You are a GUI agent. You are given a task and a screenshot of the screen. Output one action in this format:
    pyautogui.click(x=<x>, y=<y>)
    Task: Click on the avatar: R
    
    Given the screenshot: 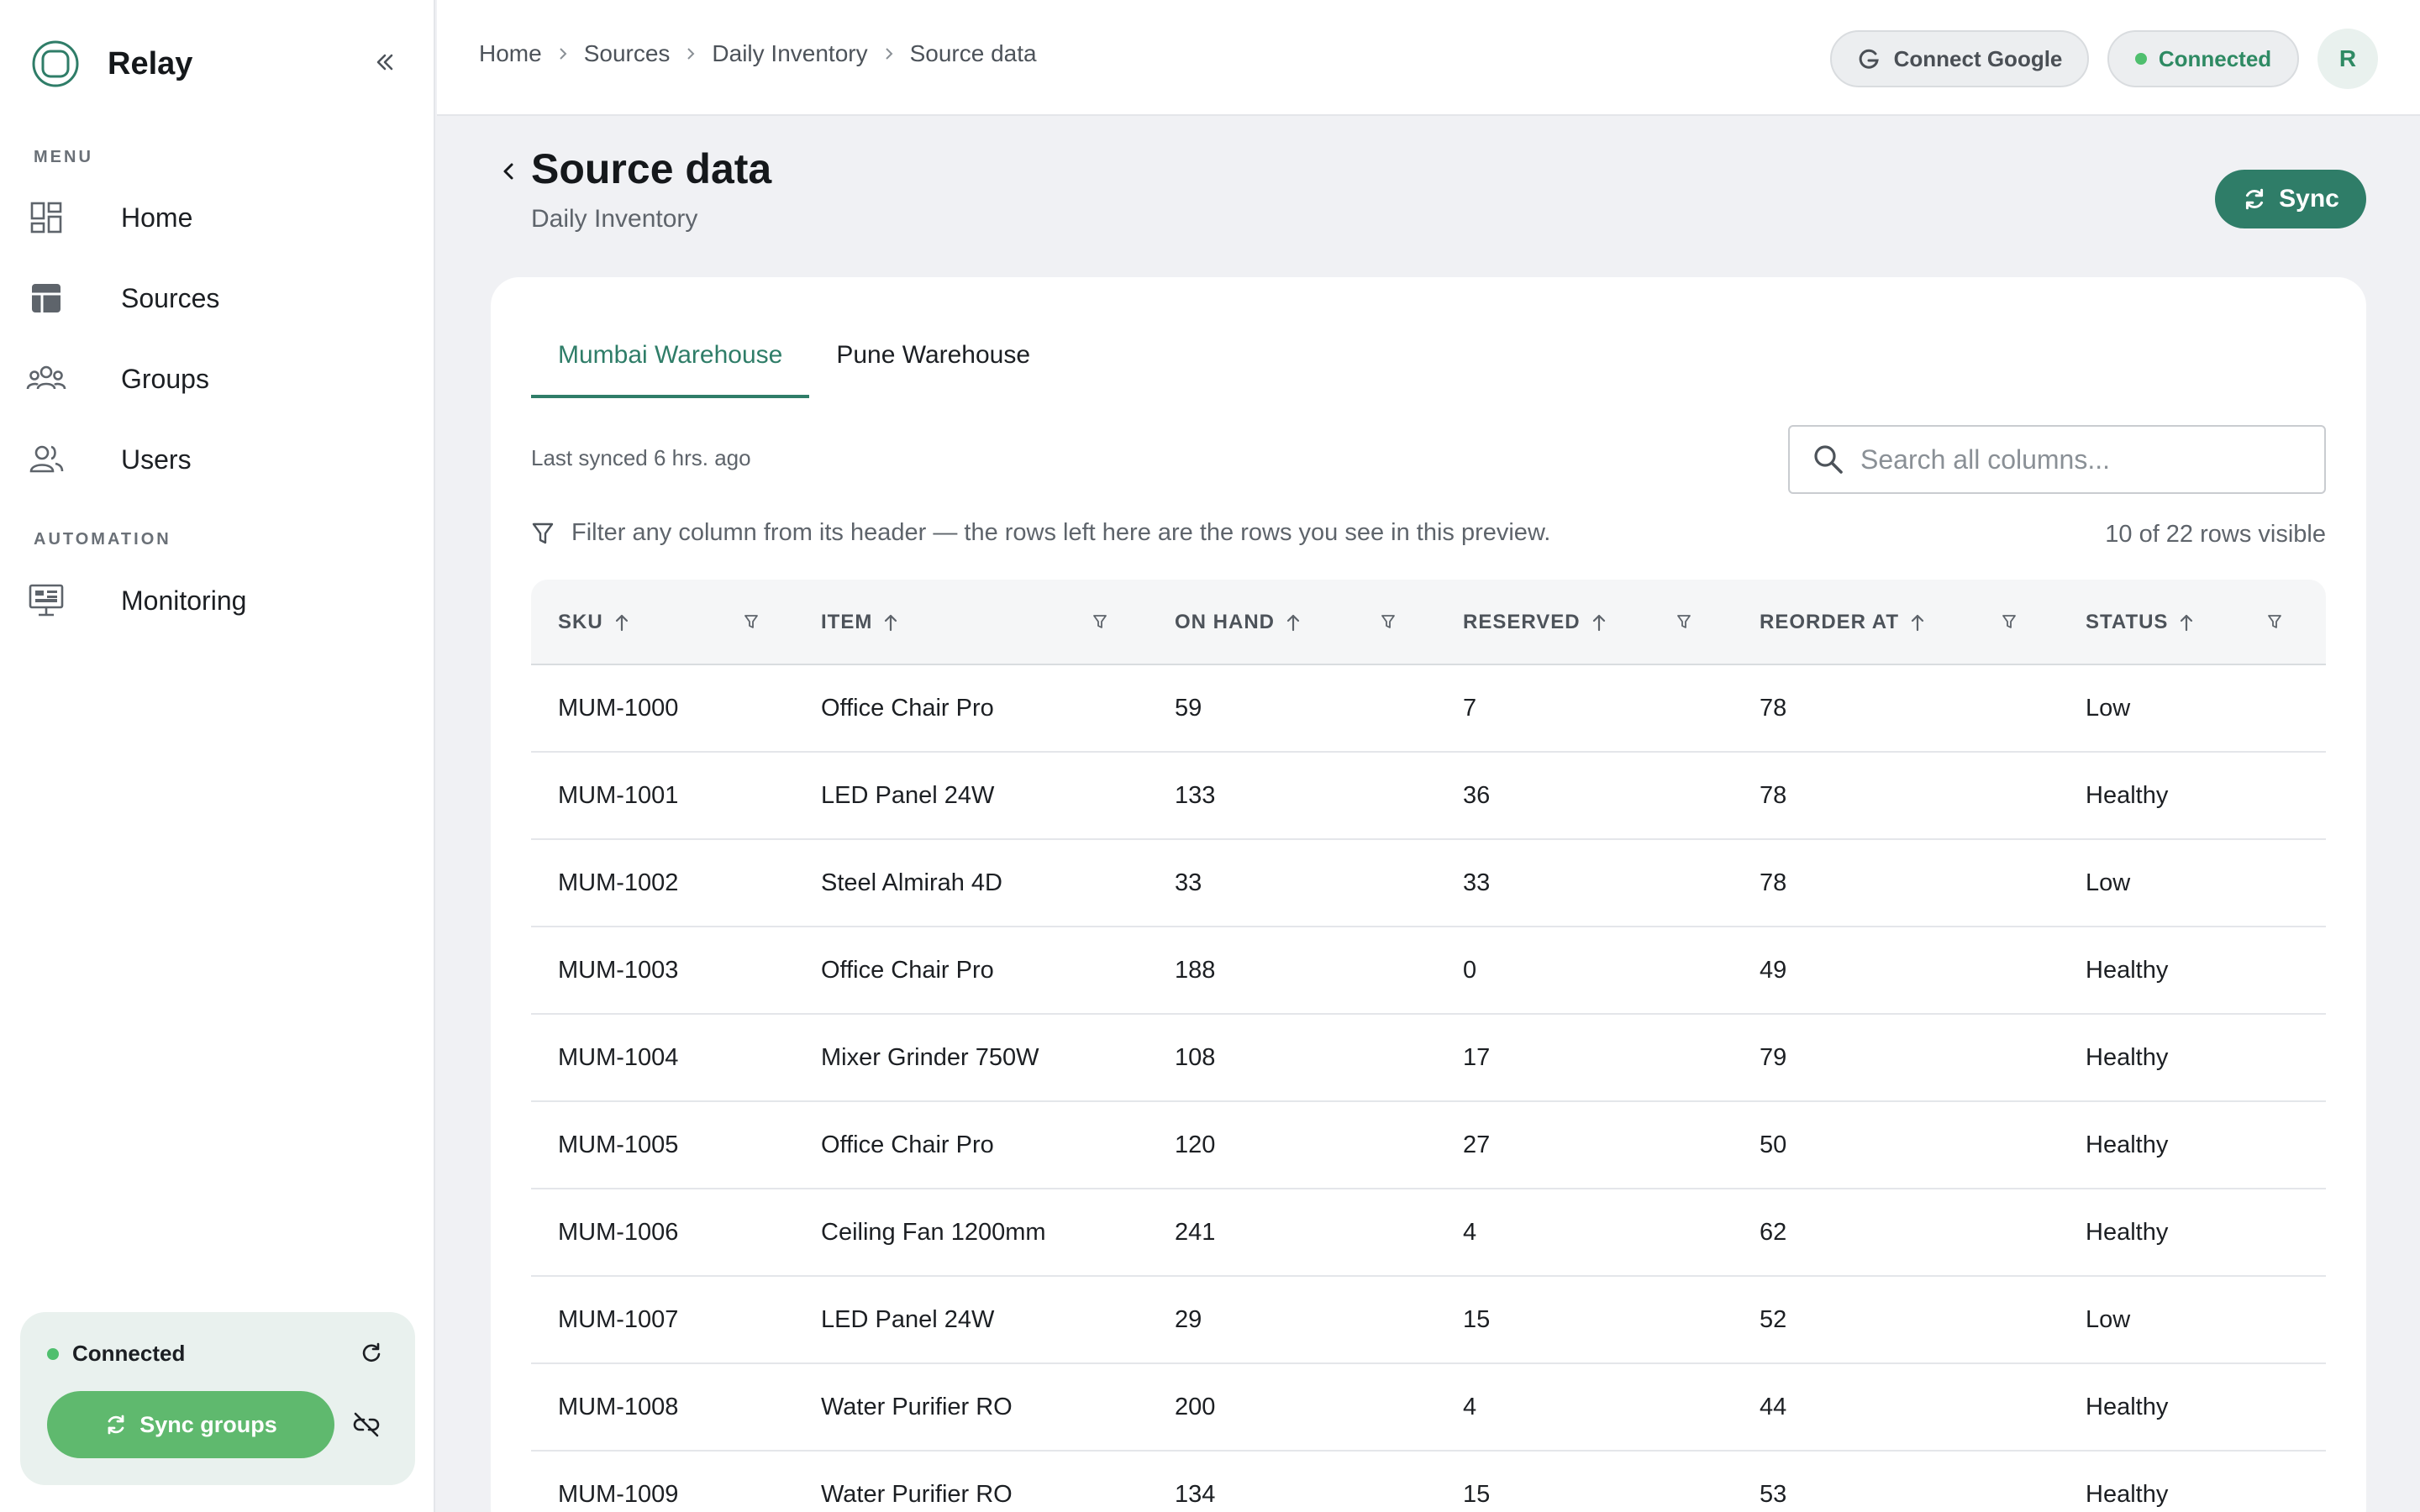 What is the action you would take?
    pyautogui.click(x=2347, y=59)
    